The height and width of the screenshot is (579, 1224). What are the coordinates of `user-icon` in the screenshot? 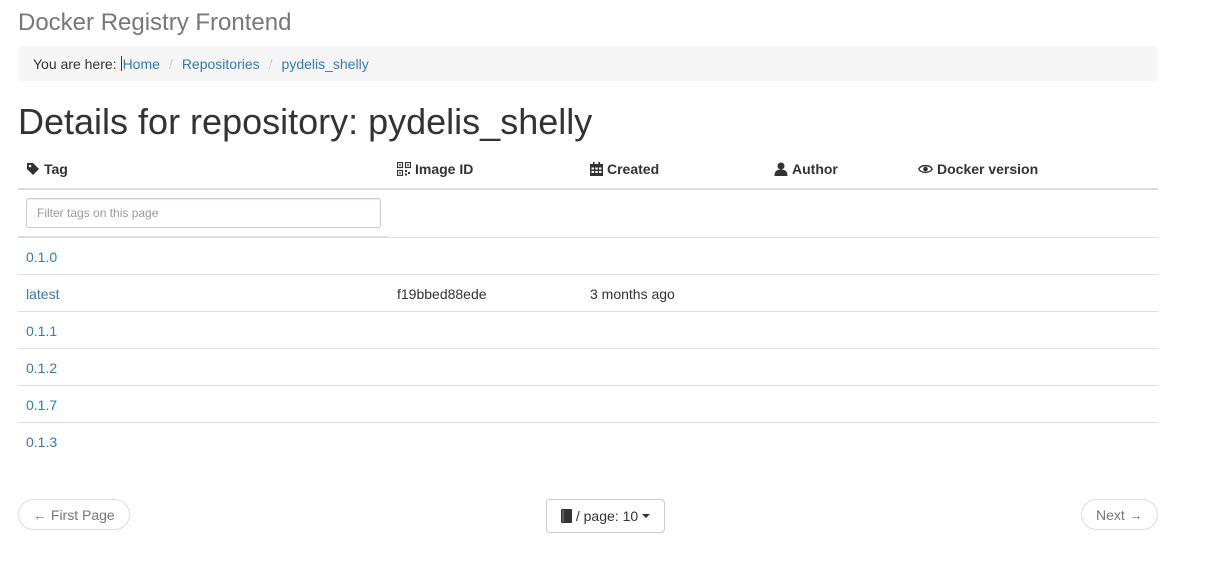 It's located at (781, 169).